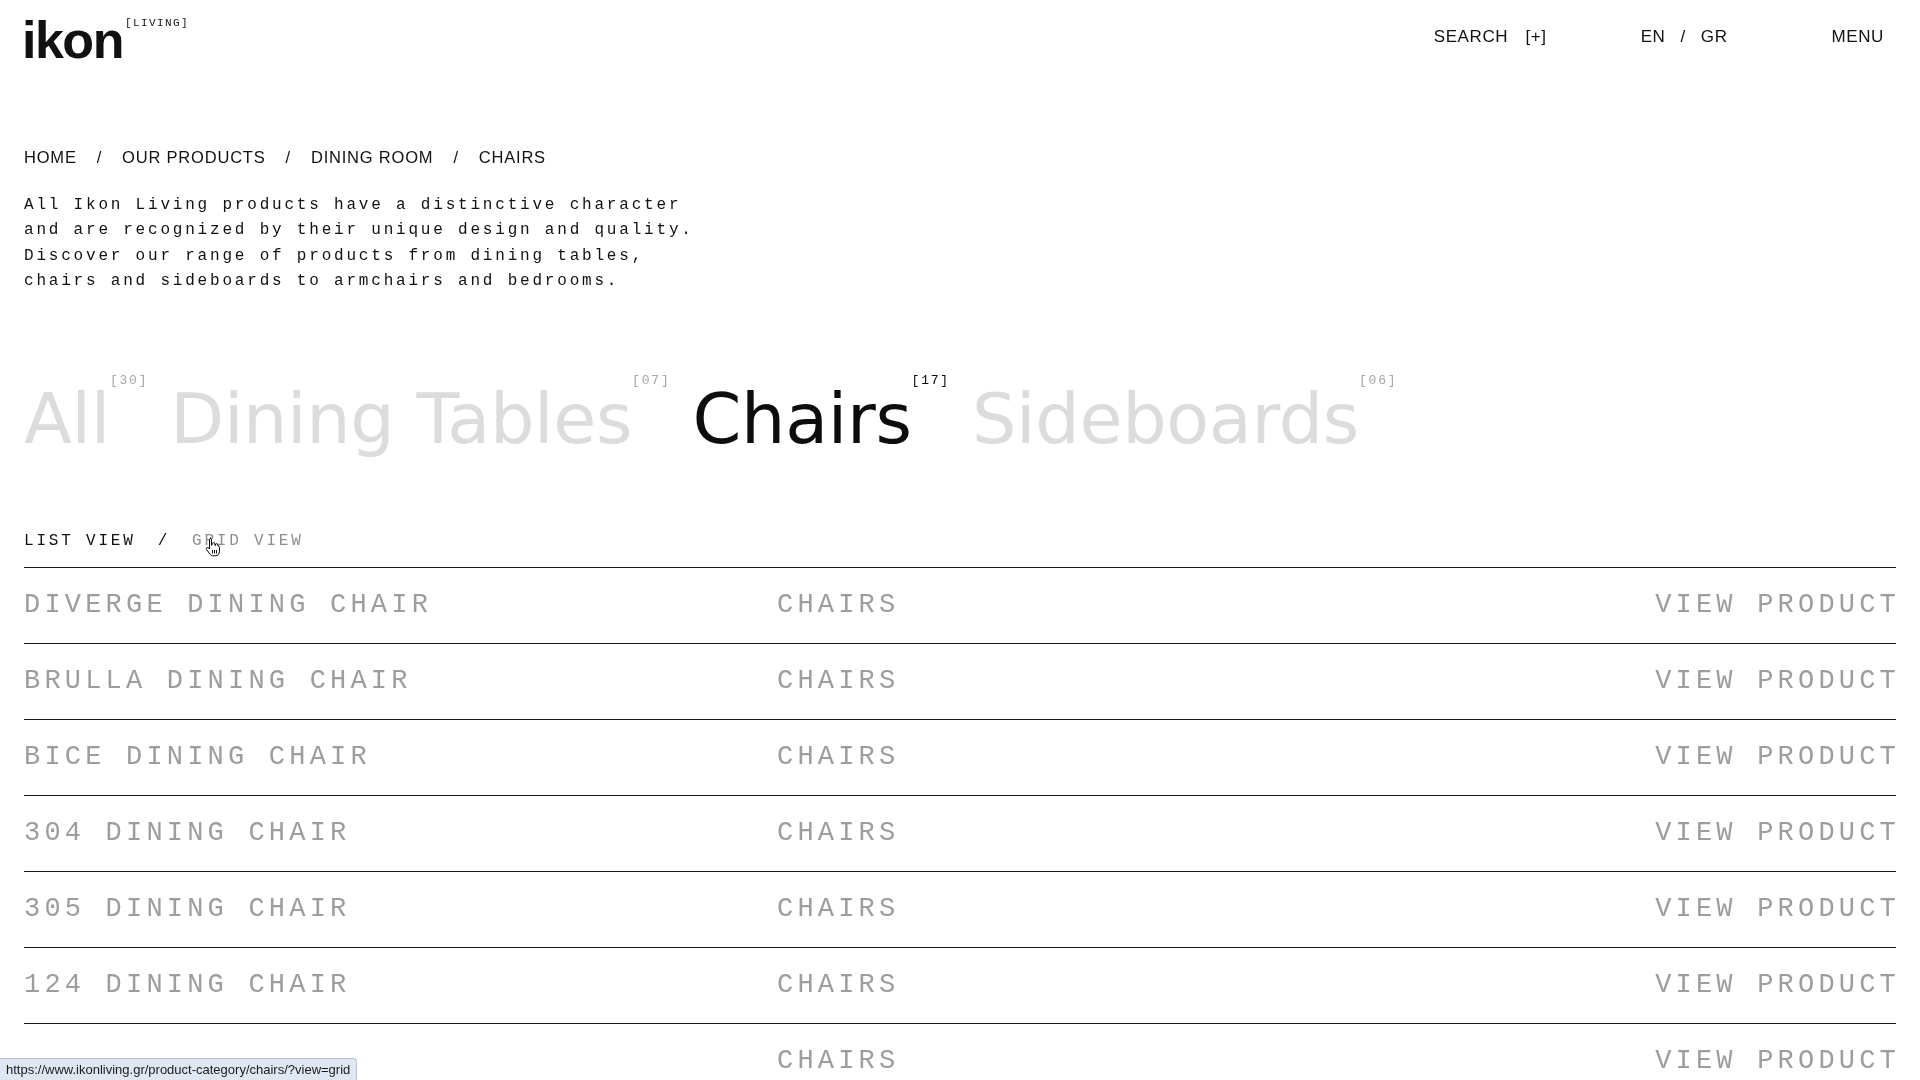  What do you see at coordinates (72, 40) in the screenshot?
I see `logo-wordmark: ikon` at bounding box center [72, 40].